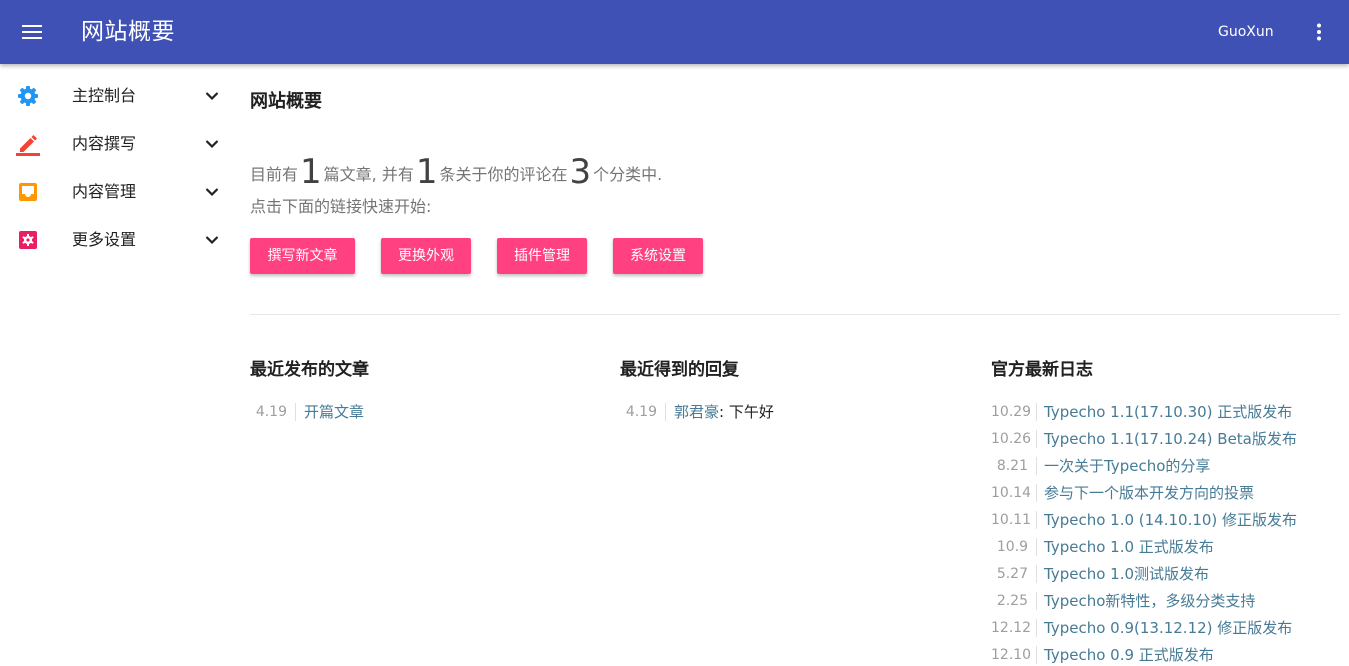 The image size is (1349, 666). Describe the element at coordinates (1011, 628) in the screenshot. I see `entry-date: 12.12` at that location.